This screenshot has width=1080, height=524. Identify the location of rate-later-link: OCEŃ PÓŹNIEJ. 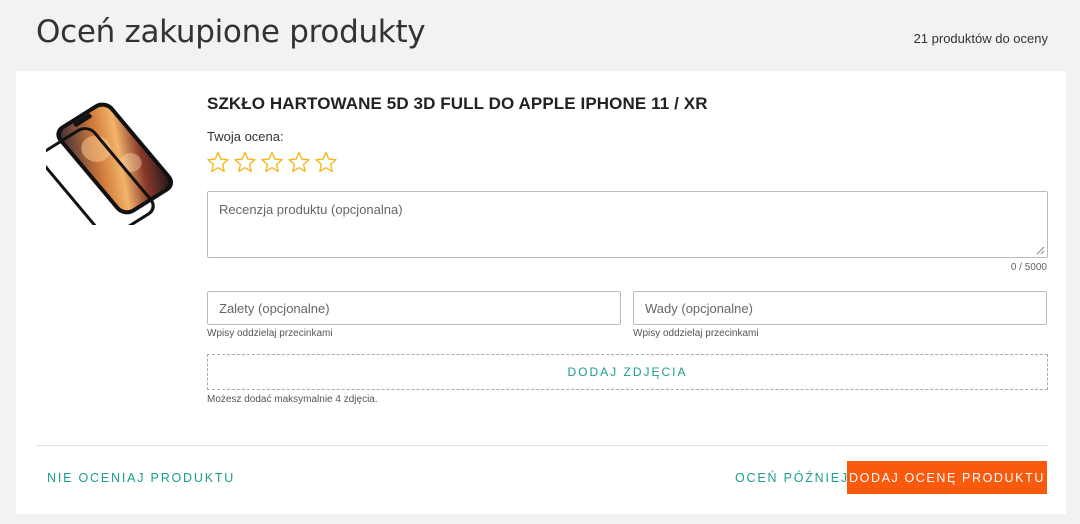
(792, 478).